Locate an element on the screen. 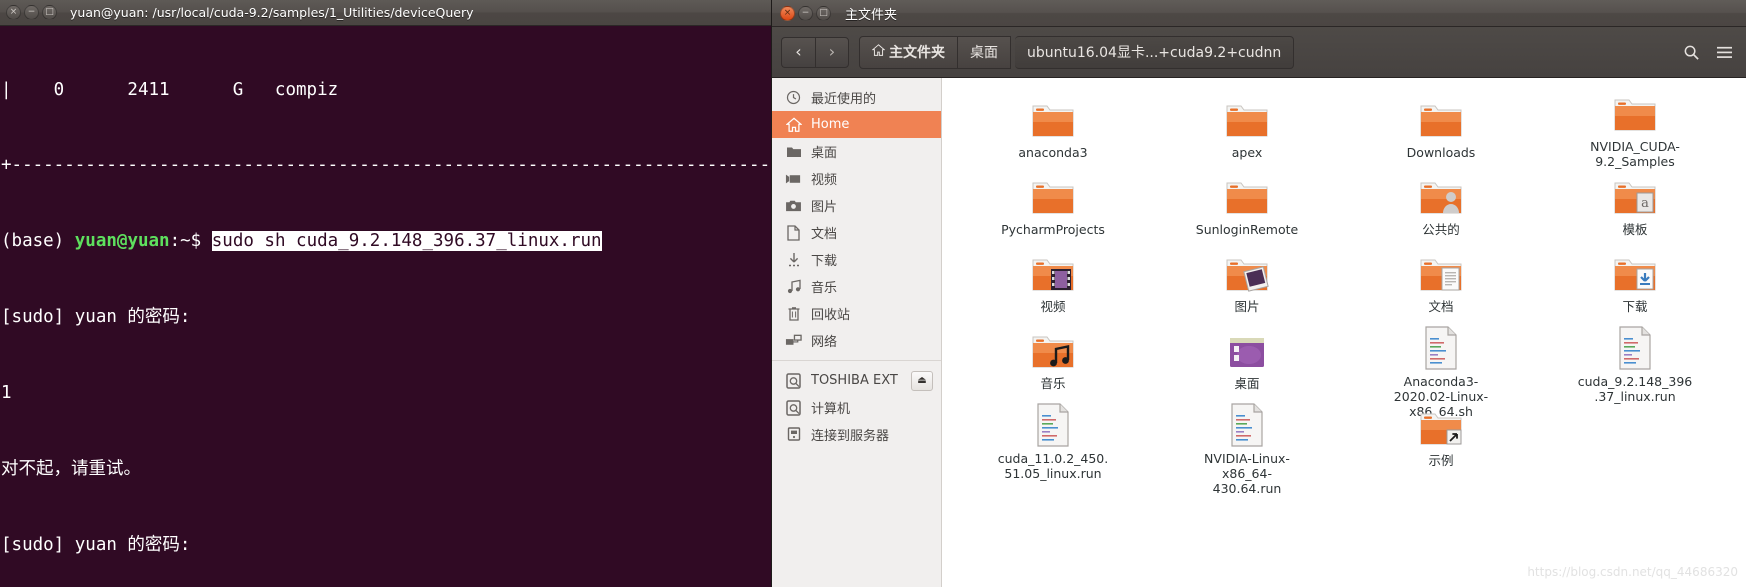  terminal-minimize-button: − is located at coordinates (31, 12).